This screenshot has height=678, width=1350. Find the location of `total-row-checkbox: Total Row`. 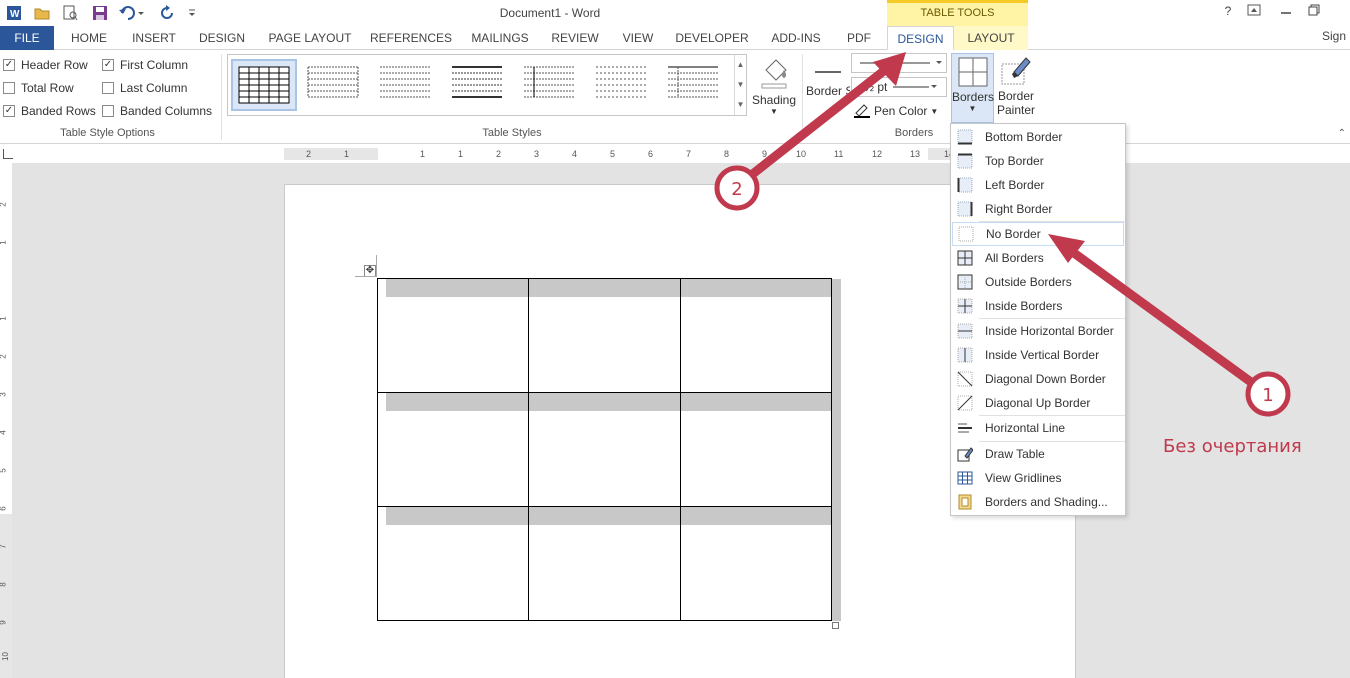

total-row-checkbox: Total Row is located at coordinates (38, 88).